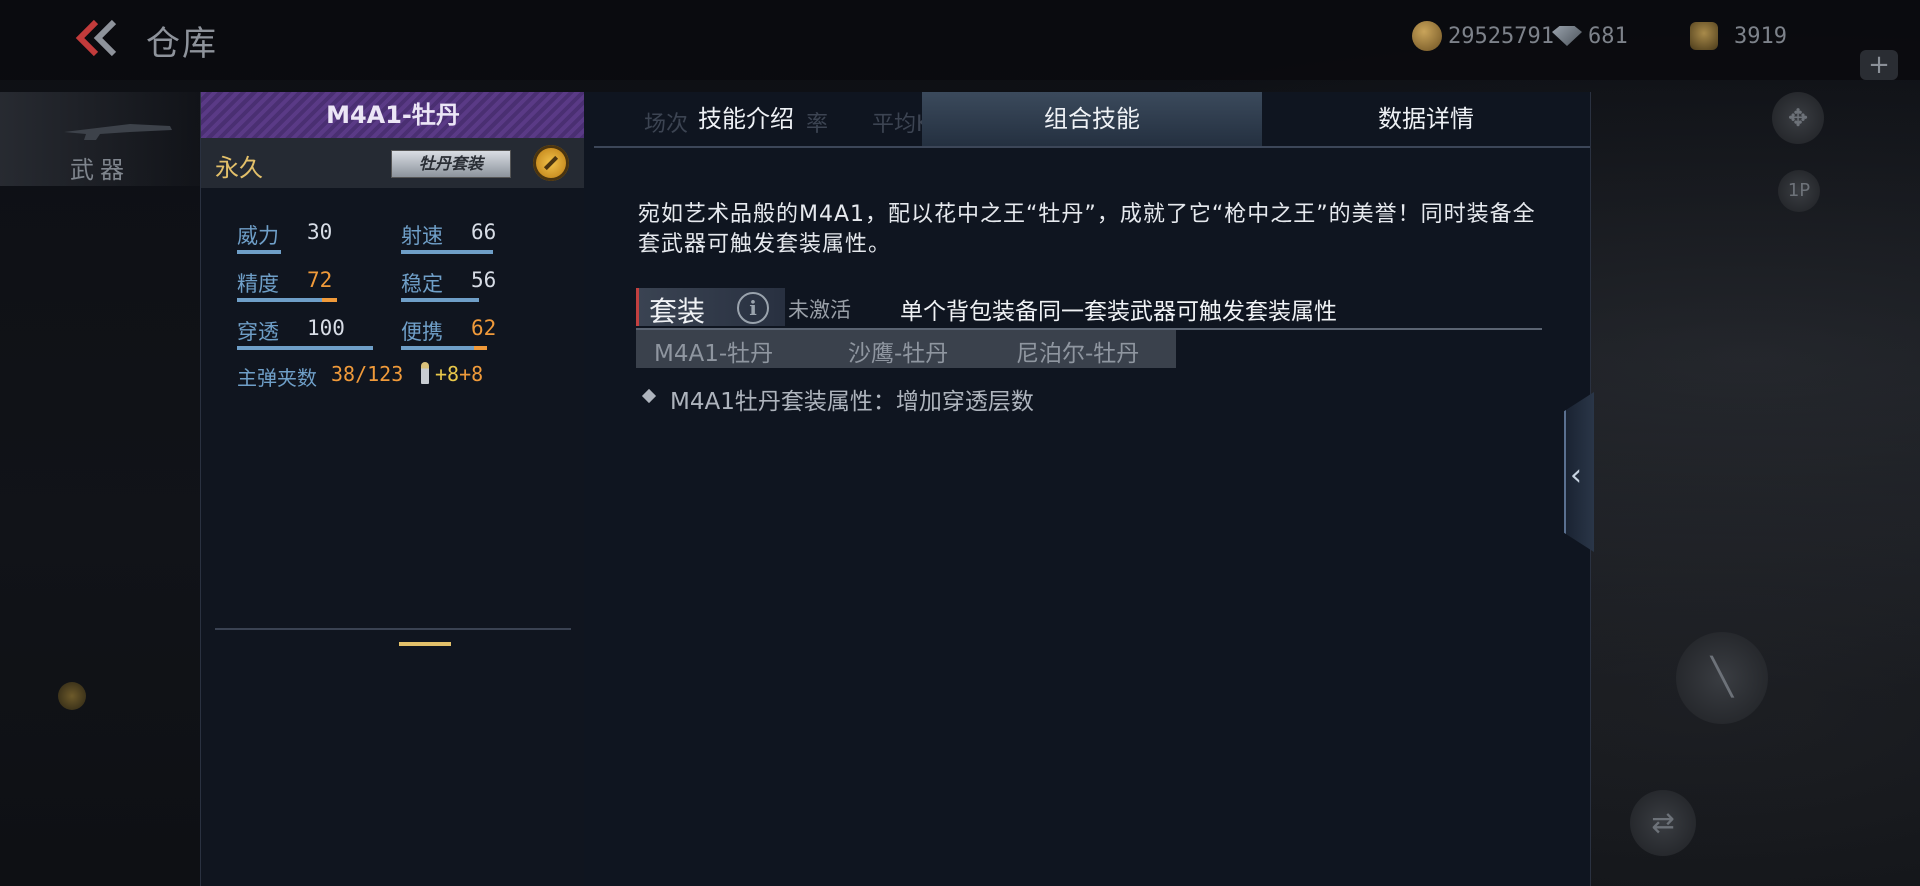 The height and width of the screenshot is (886, 1920). I want to click on stat-penetration: 穿透 100, so click(305, 333).